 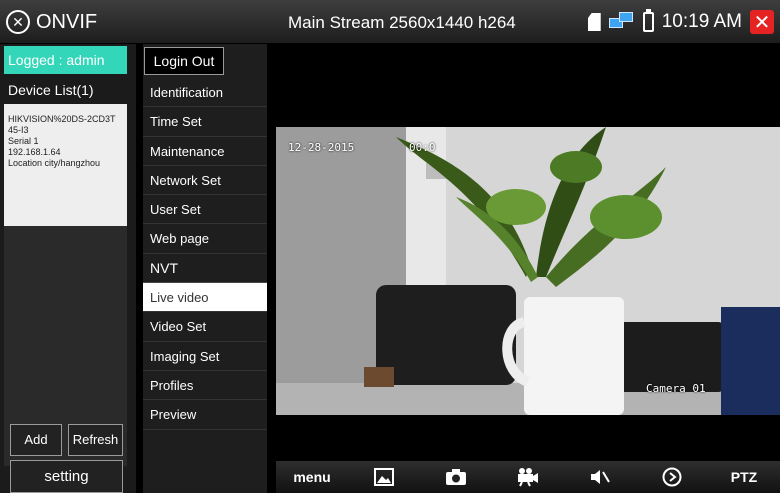 What do you see at coordinates (62, 119) in the screenshot?
I see `device-name: HIKVISION%20DS-2CD3T` at bounding box center [62, 119].